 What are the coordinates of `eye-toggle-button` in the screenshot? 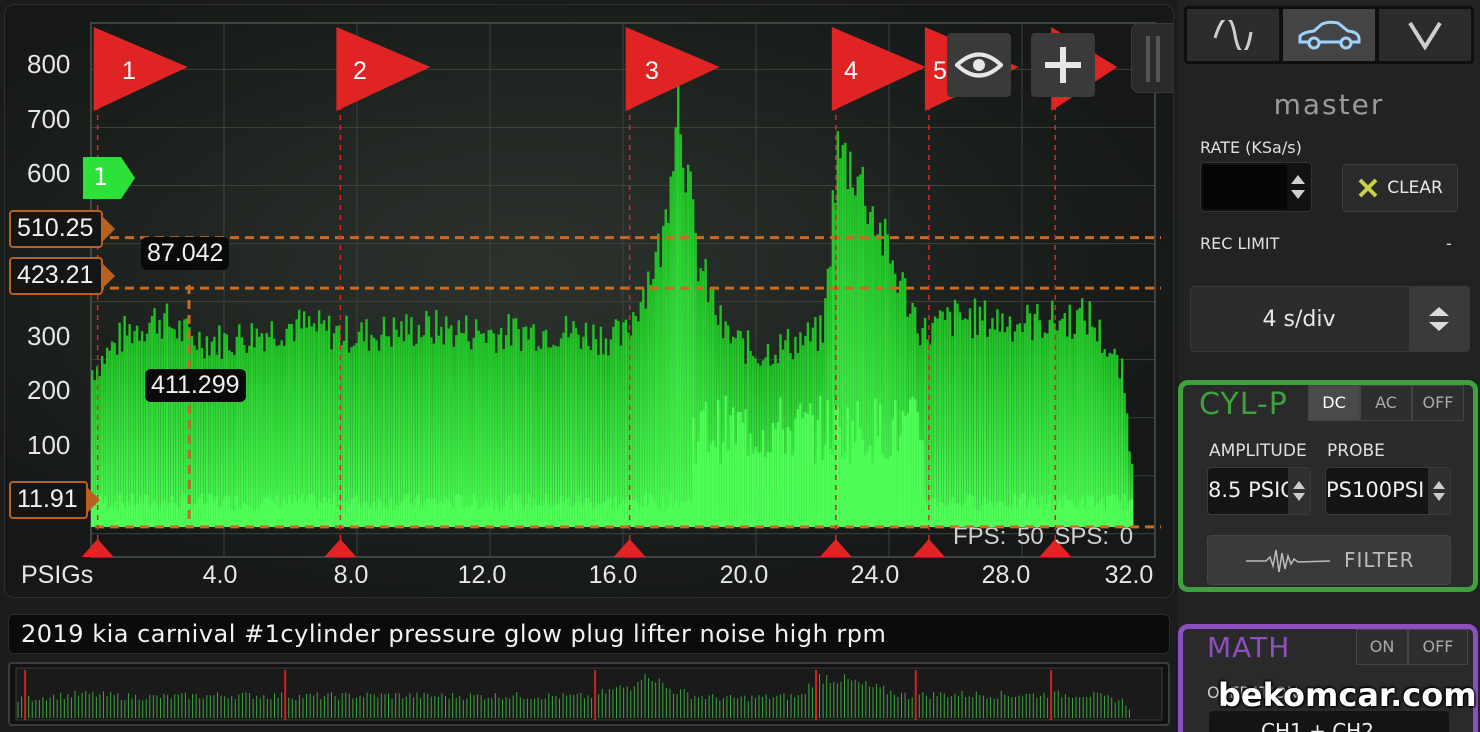 It's located at (979, 65).